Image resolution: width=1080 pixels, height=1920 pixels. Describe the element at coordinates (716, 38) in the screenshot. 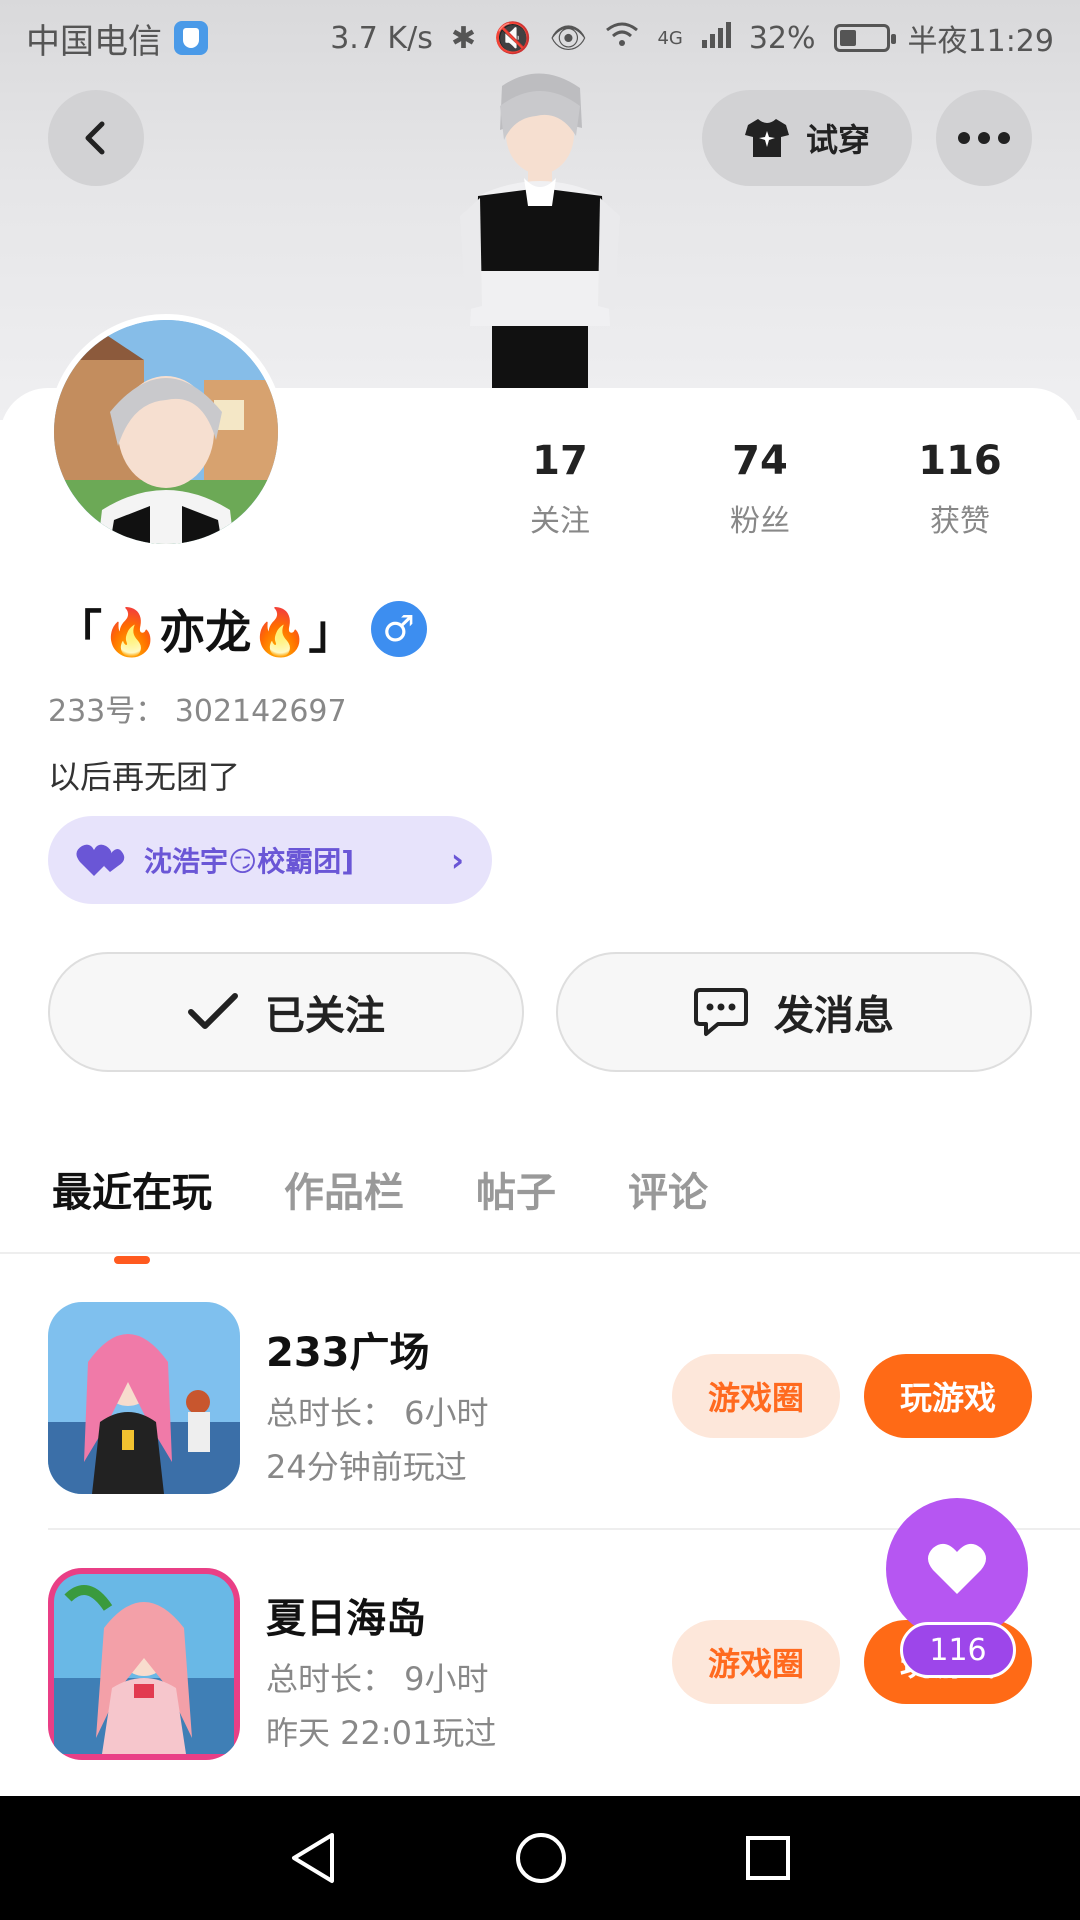

I see `signal-icon` at that location.